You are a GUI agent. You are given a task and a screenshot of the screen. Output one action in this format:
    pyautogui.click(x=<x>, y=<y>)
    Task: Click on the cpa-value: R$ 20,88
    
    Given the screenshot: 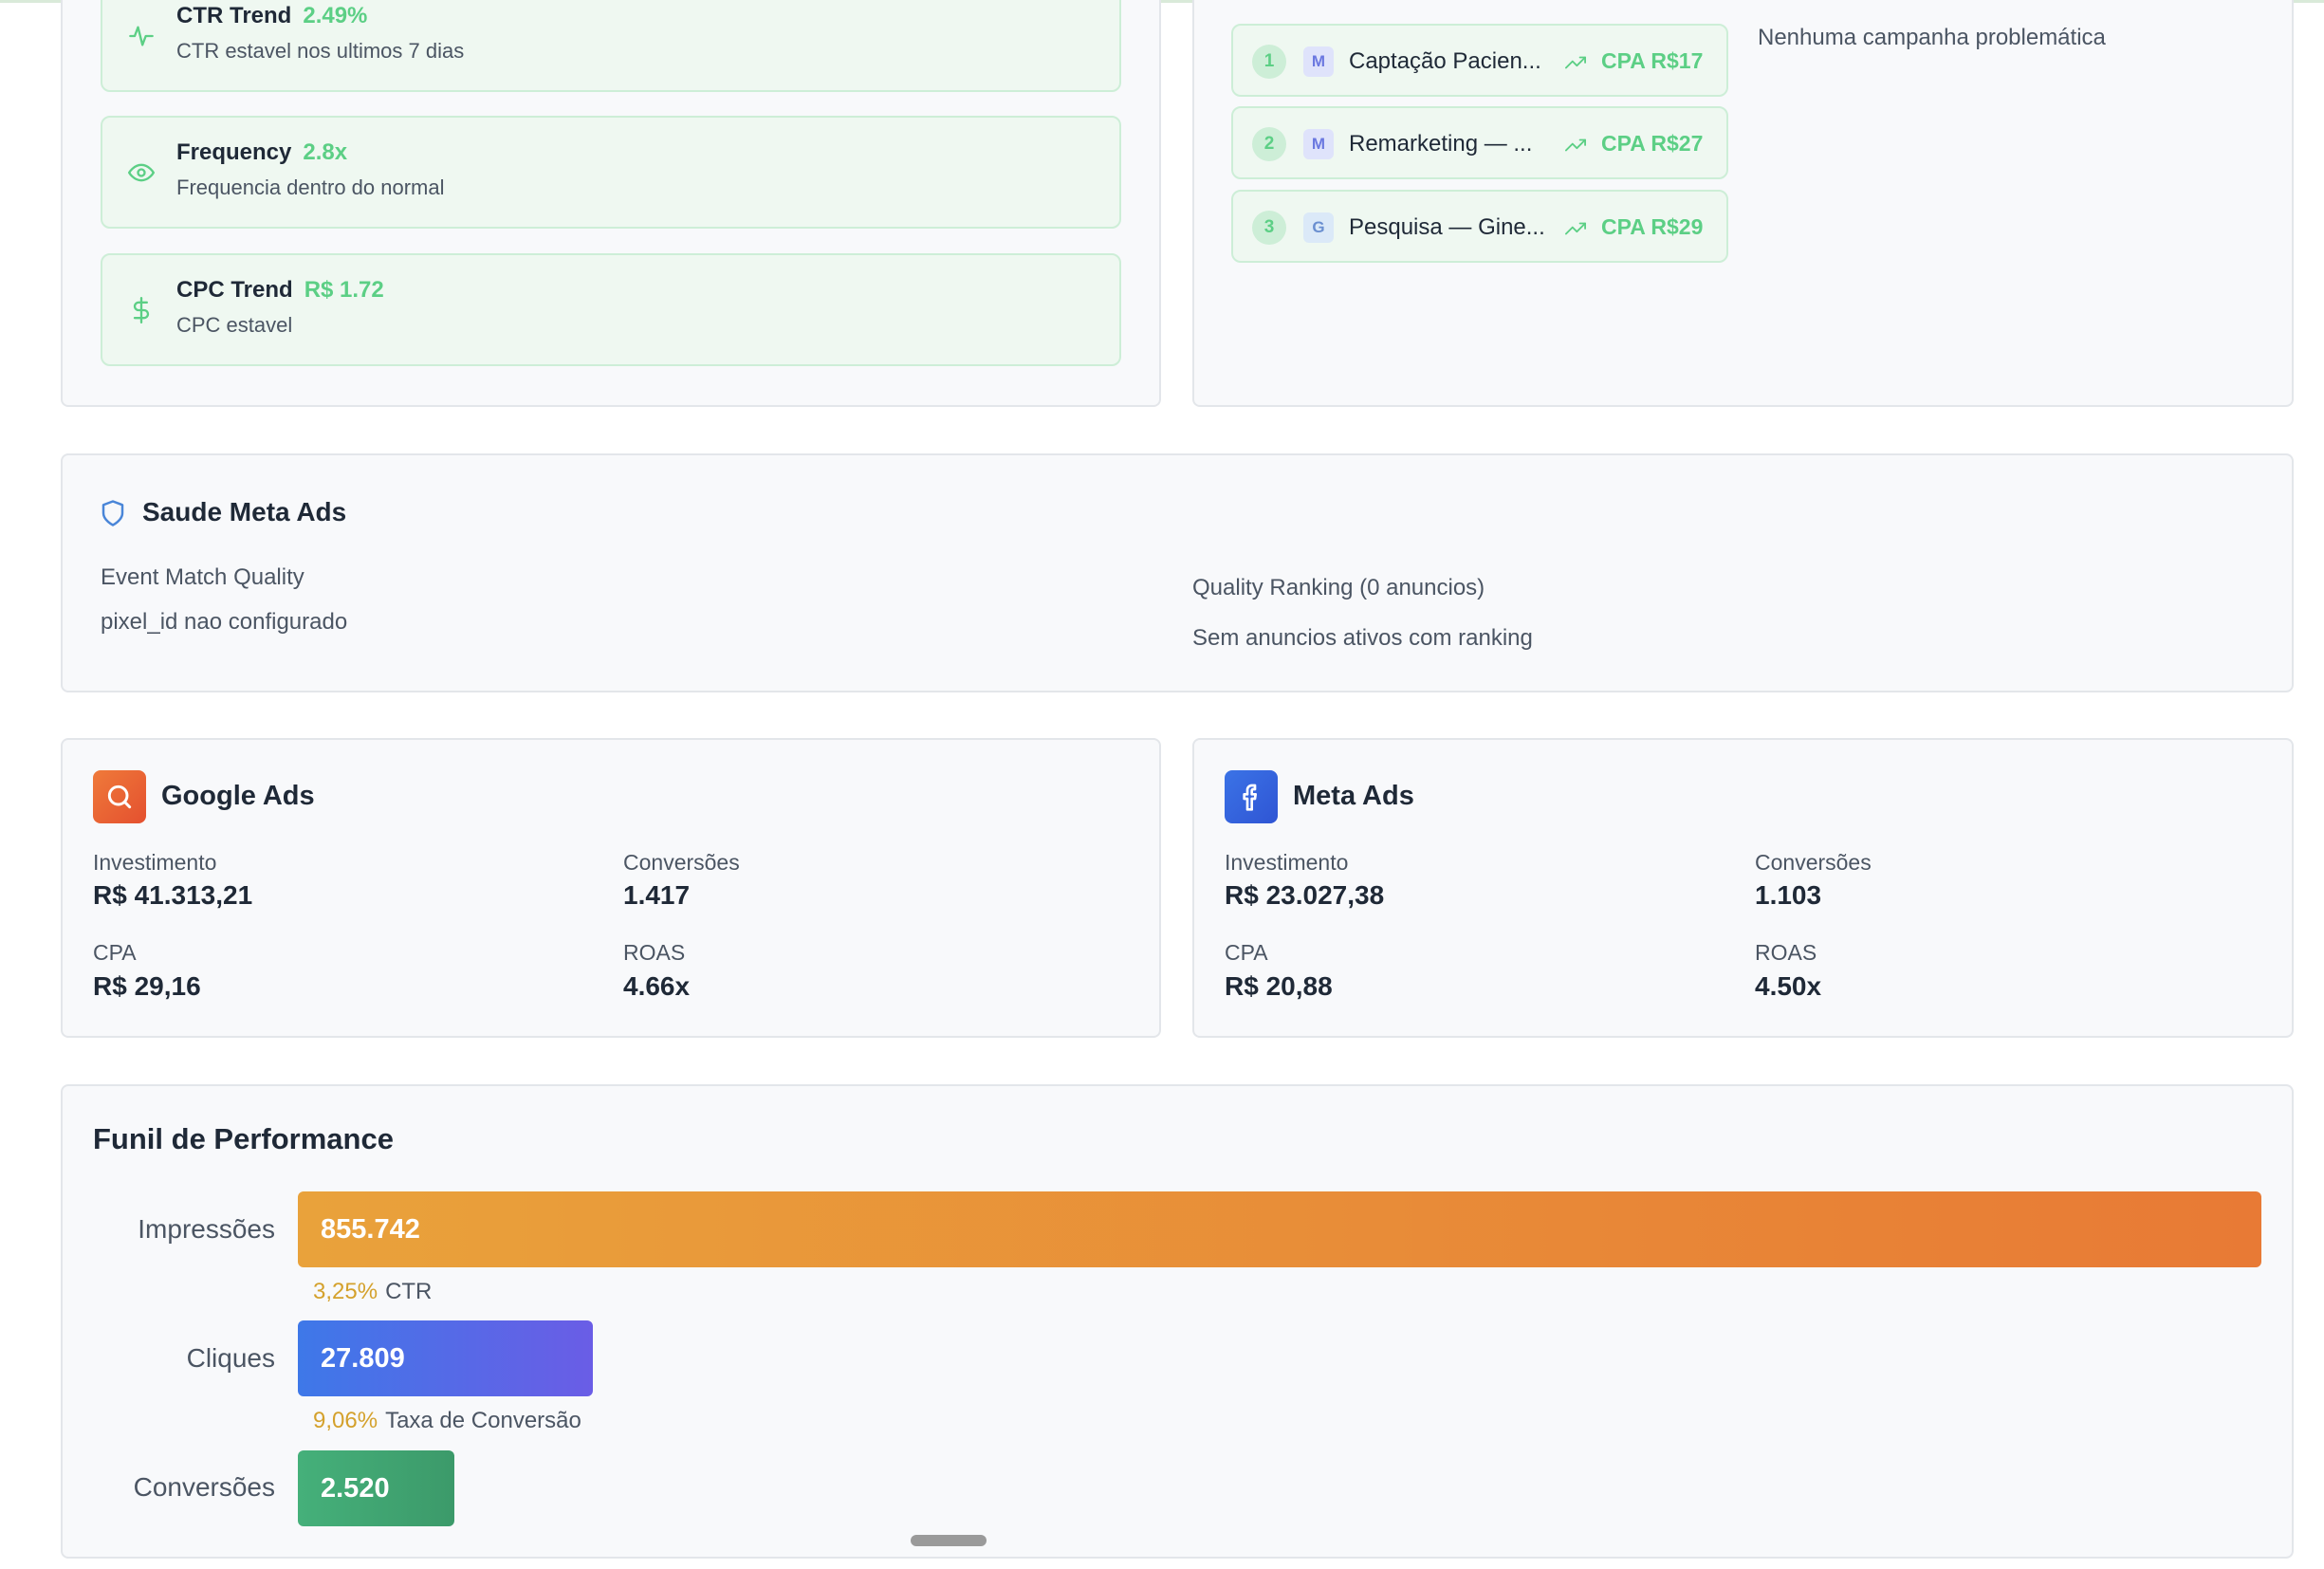 What is the action you would take?
    pyautogui.click(x=1279, y=986)
    